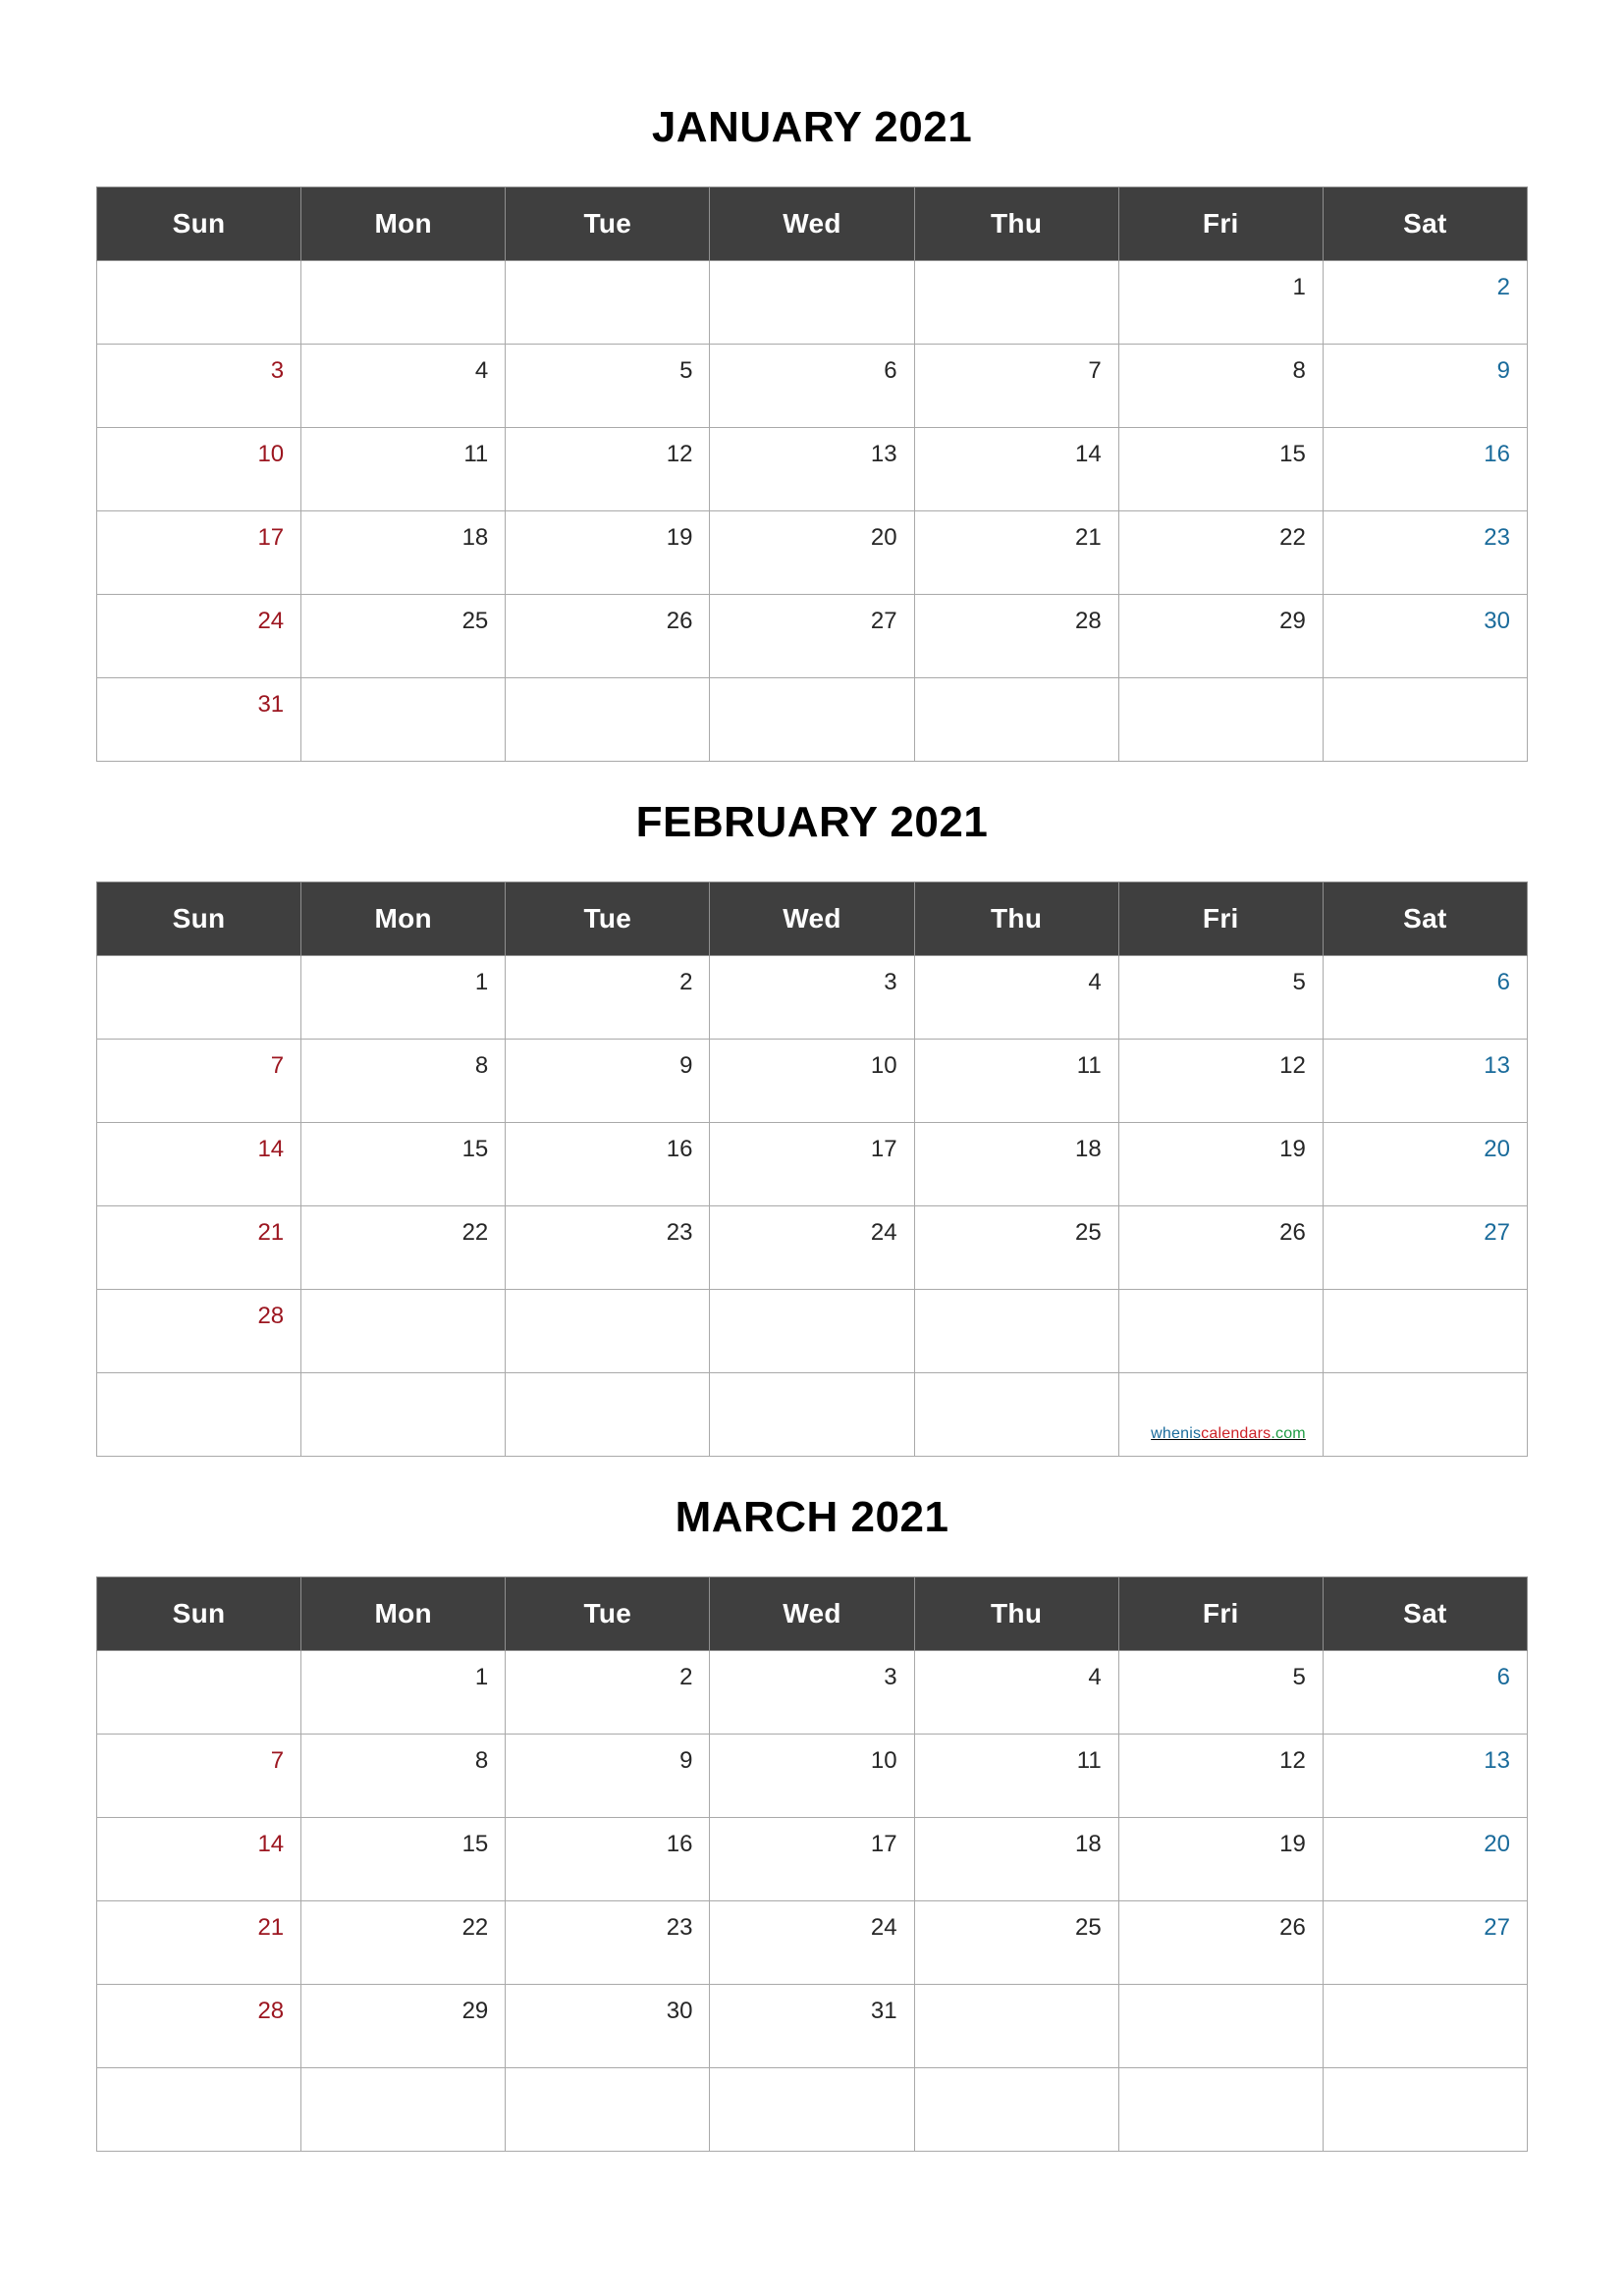  What do you see at coordinates (1228, 1434) in the screenshot?
I see `watermark-link: wheniscalendars.com` at bounding box center [1228, 1434].